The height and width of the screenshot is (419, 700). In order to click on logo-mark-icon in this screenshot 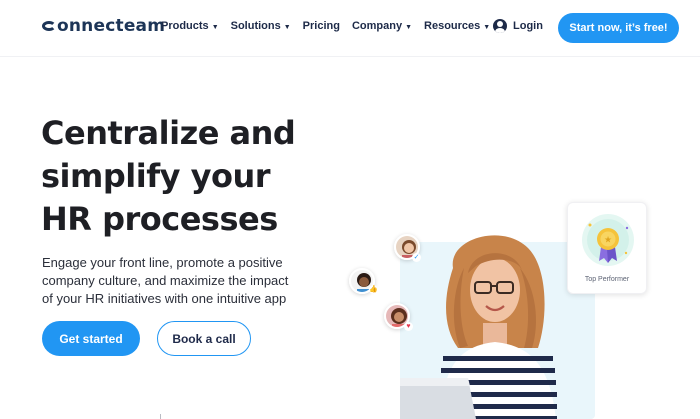, I will do `click(49, 26)`.